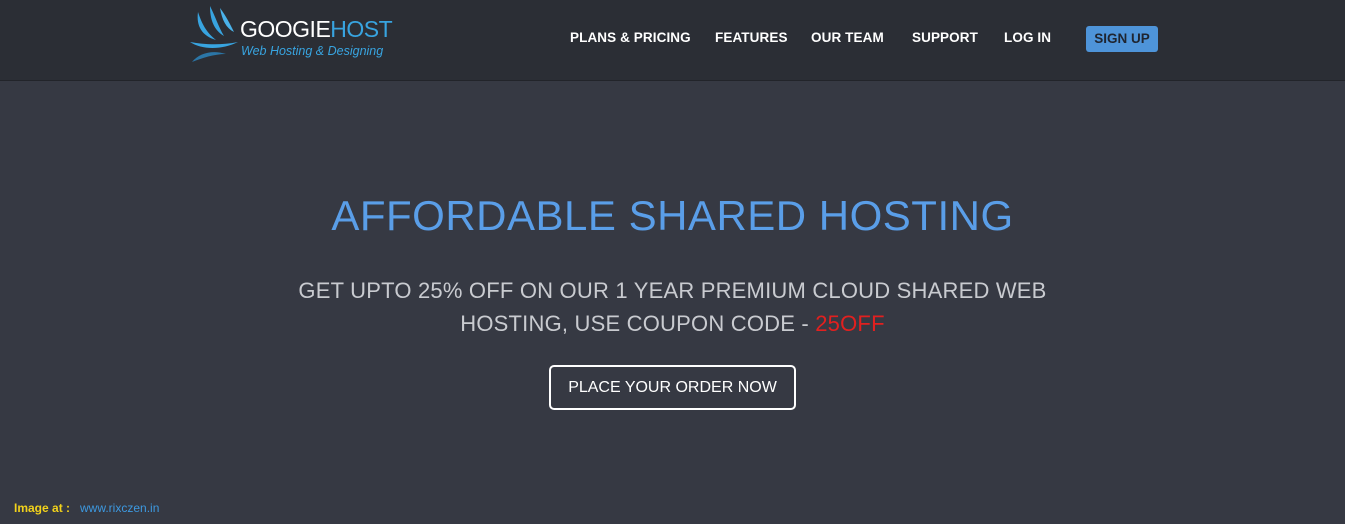  I want to click on image-credit: Image at : www.rixczen.in, so click(86, 508).